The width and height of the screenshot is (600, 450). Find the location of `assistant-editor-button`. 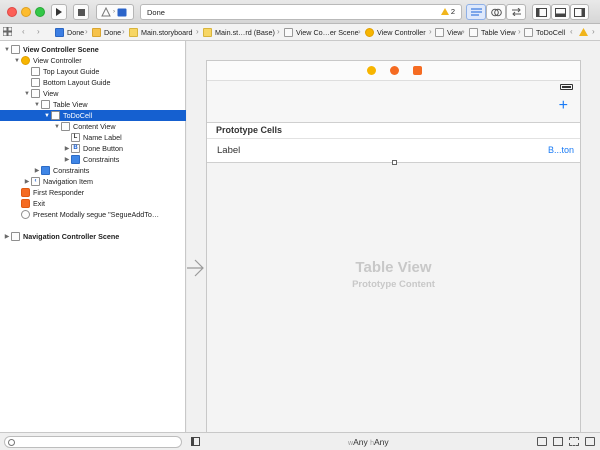

assistant-editor-button is located at coordinates (496, 12).